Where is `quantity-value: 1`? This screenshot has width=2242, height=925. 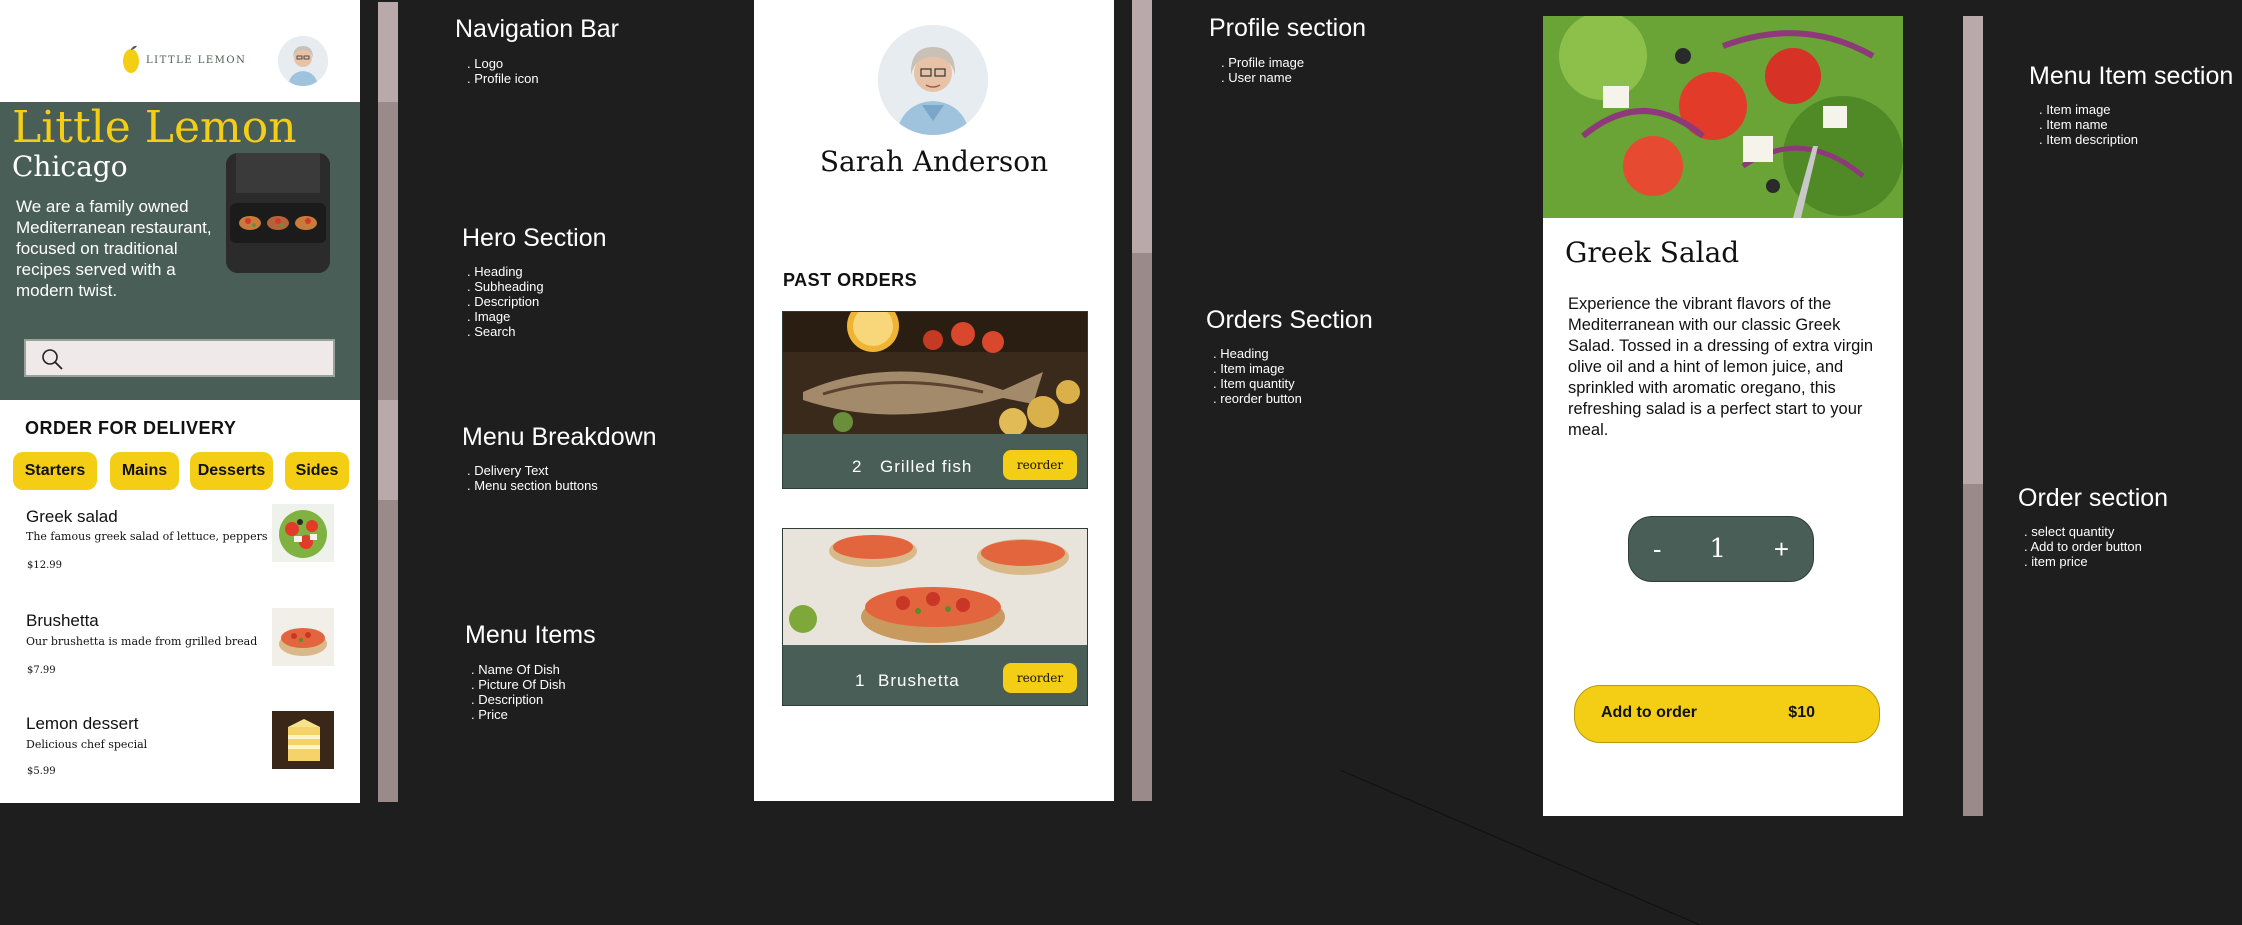
quantity-value: 1 is located at coordinates (1717, 549).